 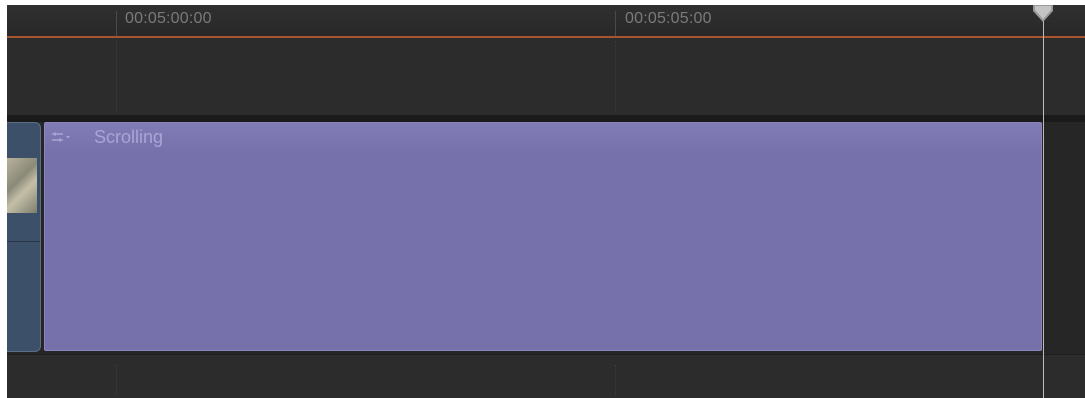 What do you see at coordinates (23, 241) in the screenshot?
I see `clip-audio-divider` at bounding box center [23, 241].